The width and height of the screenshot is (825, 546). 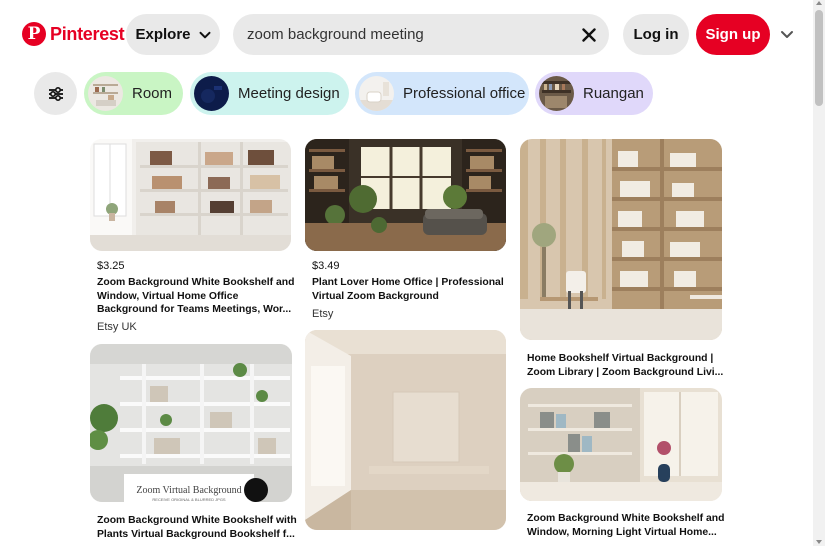 What do you see at coordinates (117, 327) in the screenshot?
I see `pin-source: Etsy UK` at bounding box center [117, 327].